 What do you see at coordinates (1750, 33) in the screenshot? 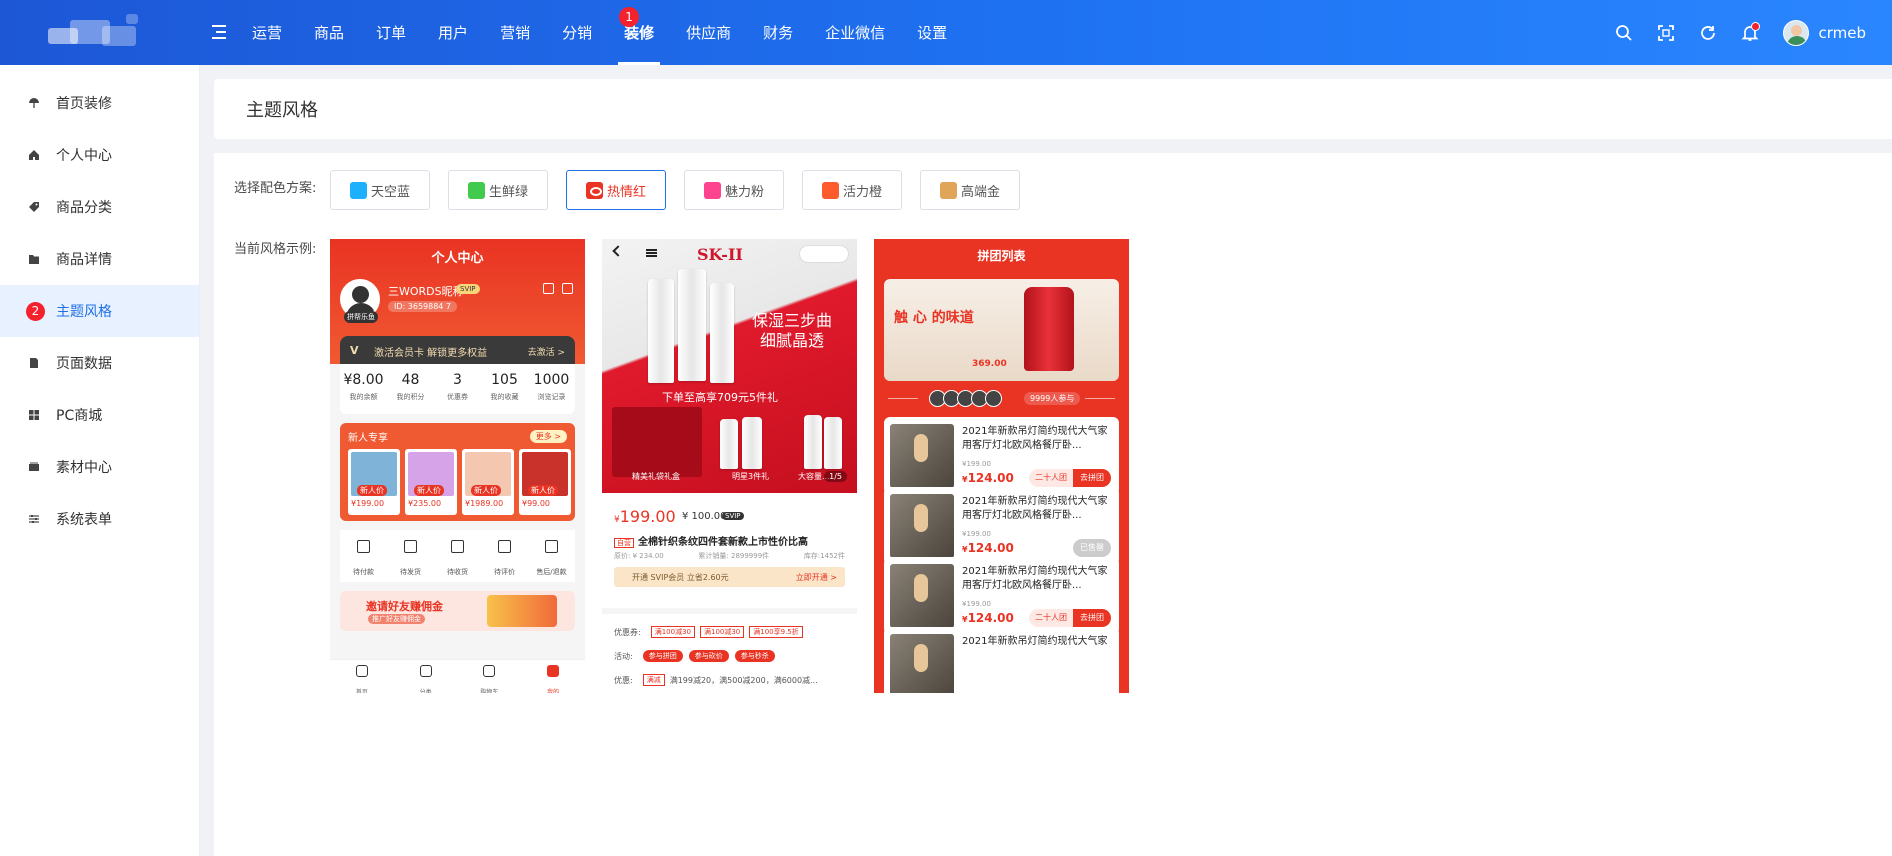
I see `bell-icon` at bounding box center [1750, 33].